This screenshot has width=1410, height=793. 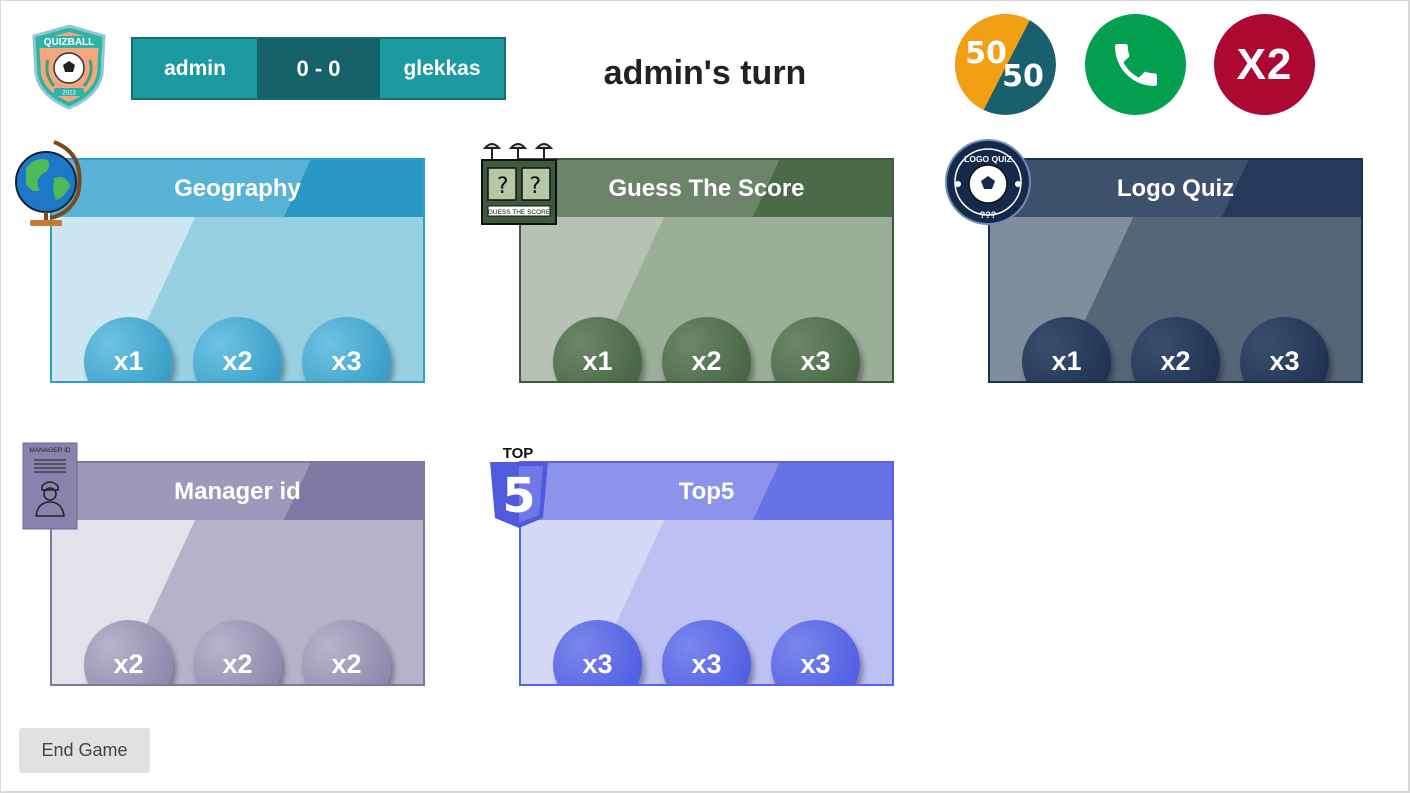 I want to click on category-card-manager-id: Manager id x2 x2 x2, so click(x=237, y=573).